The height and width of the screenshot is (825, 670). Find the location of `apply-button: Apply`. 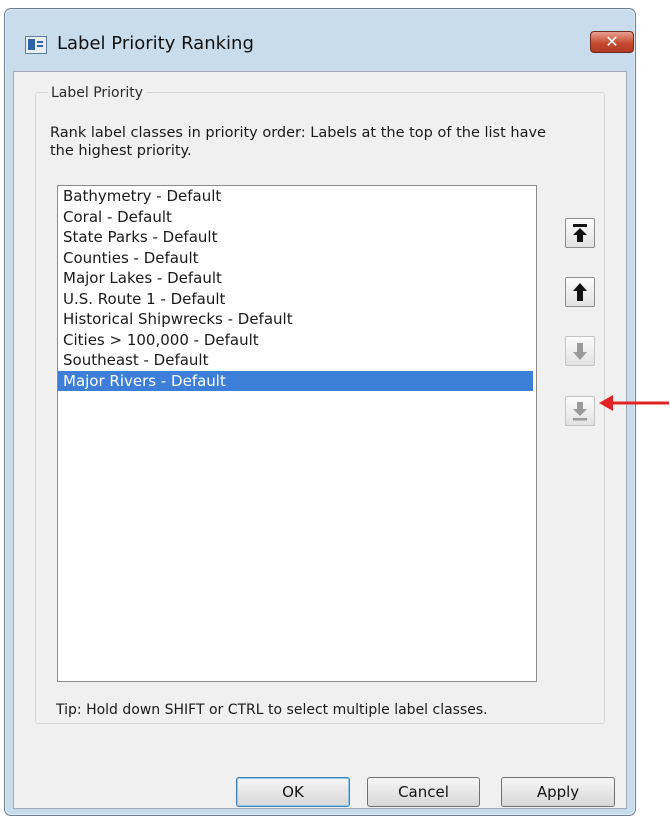

apply-button: Apply is located at coordinates (558, 792).